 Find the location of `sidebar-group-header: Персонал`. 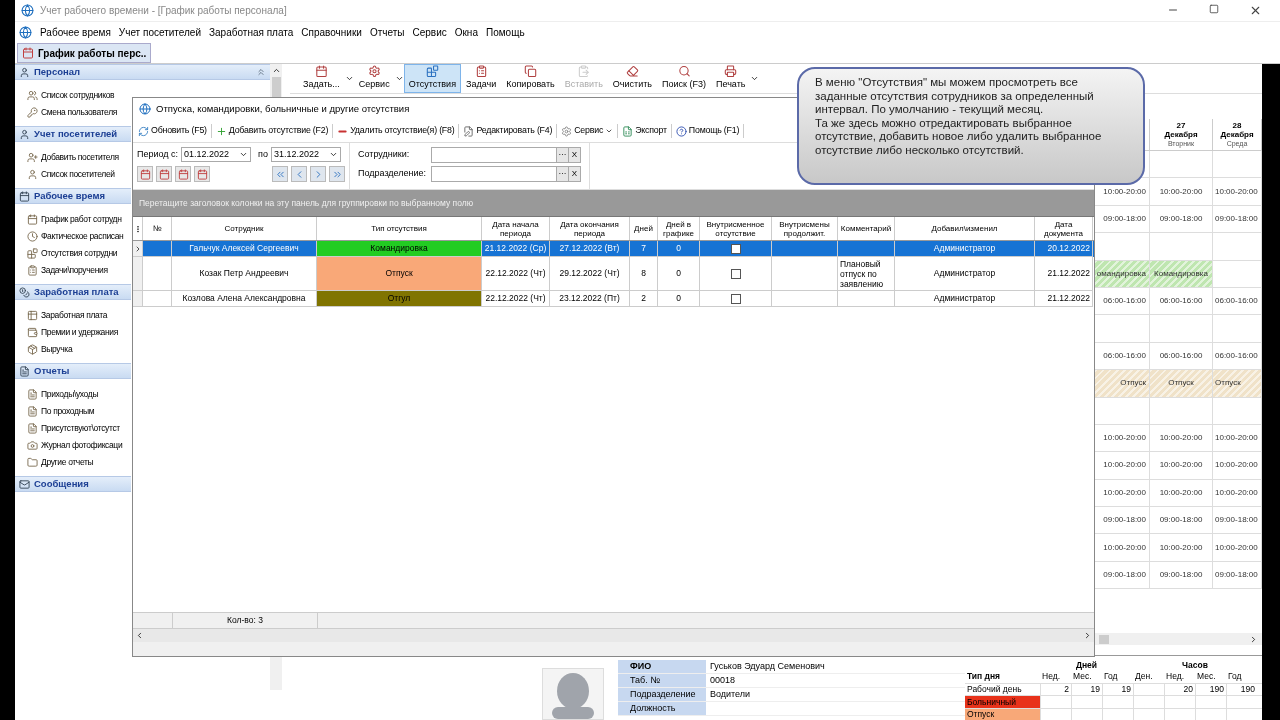

sidebar-group-header: Персонал is located at coordinates (73, 72).